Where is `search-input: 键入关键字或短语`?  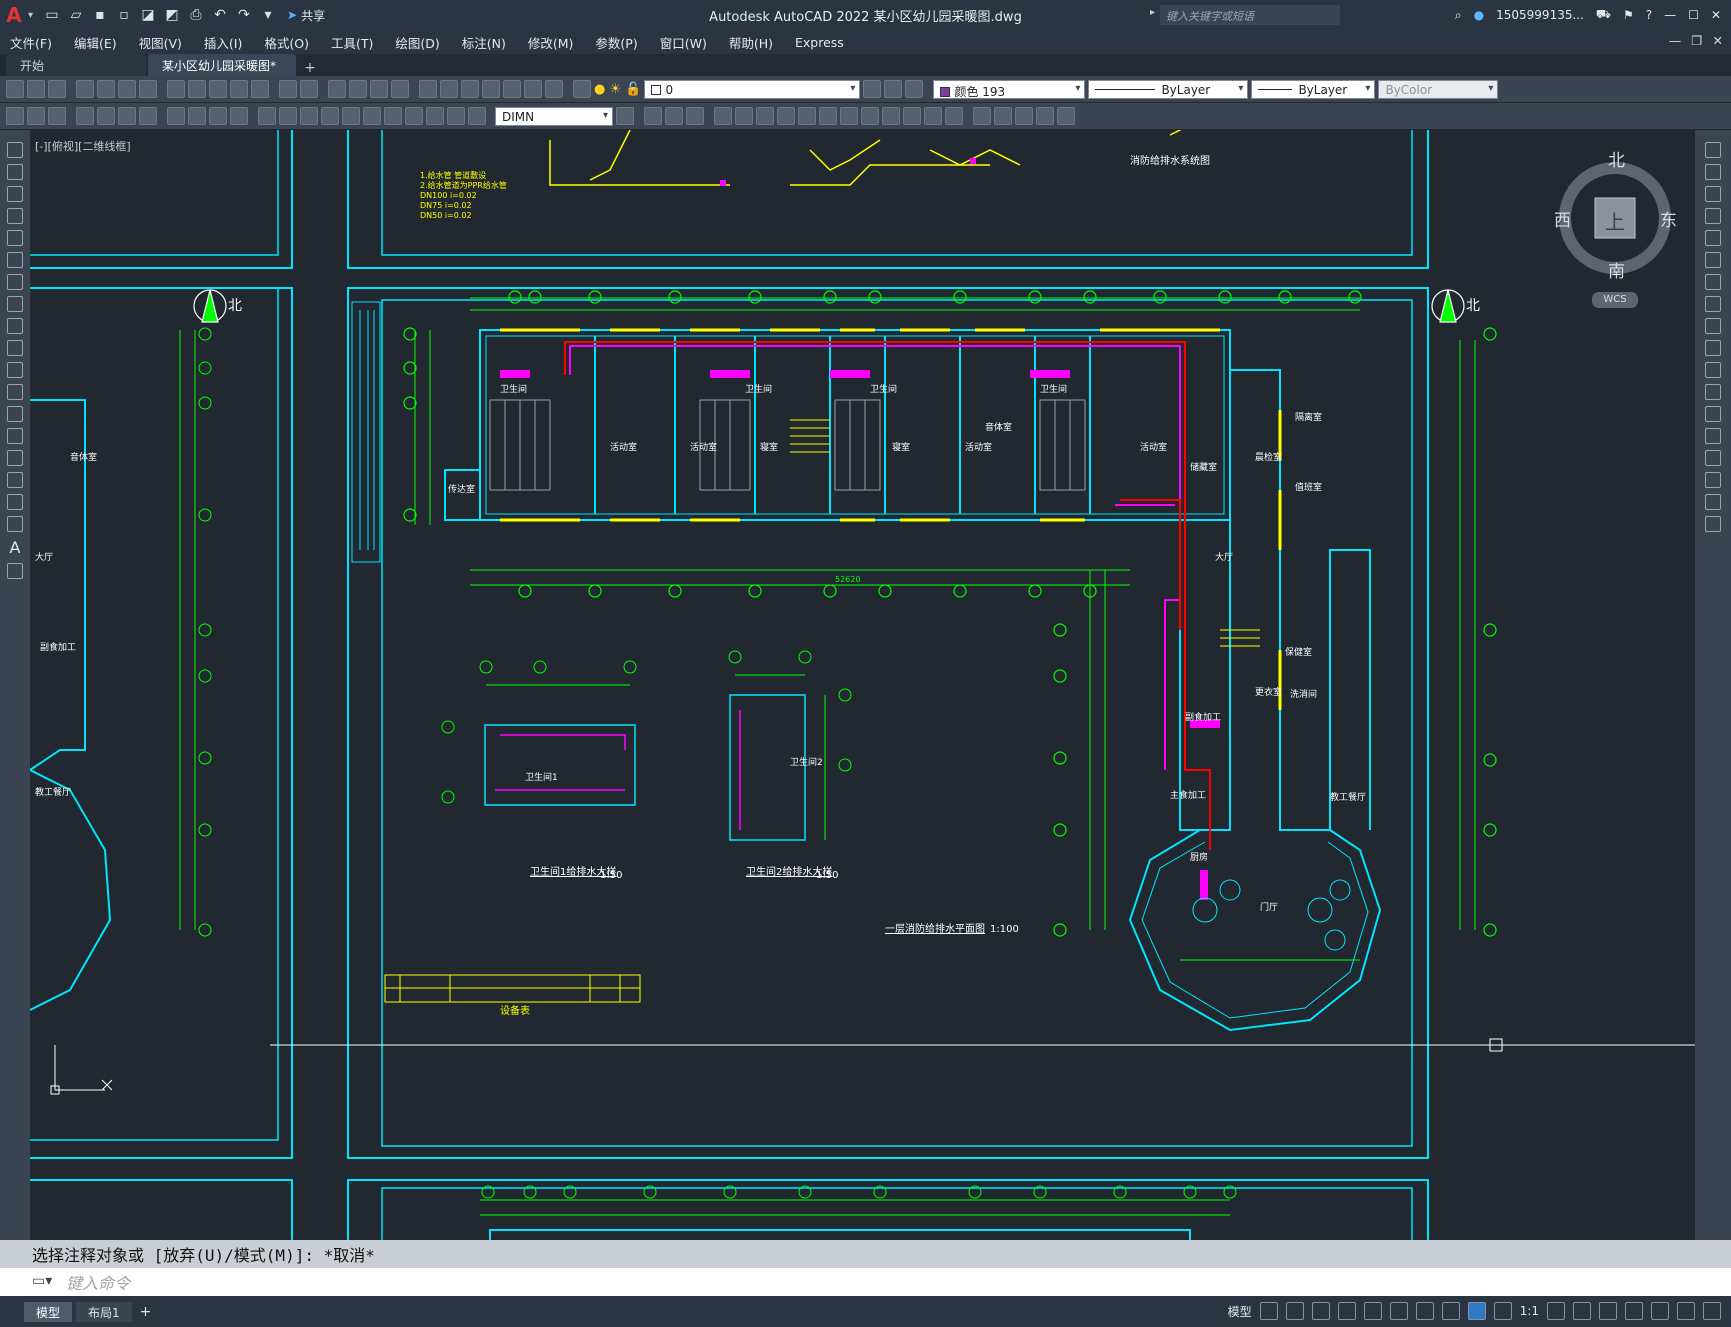
search-input: 键入关键字或短语 is located at coordinates (1250, 15).